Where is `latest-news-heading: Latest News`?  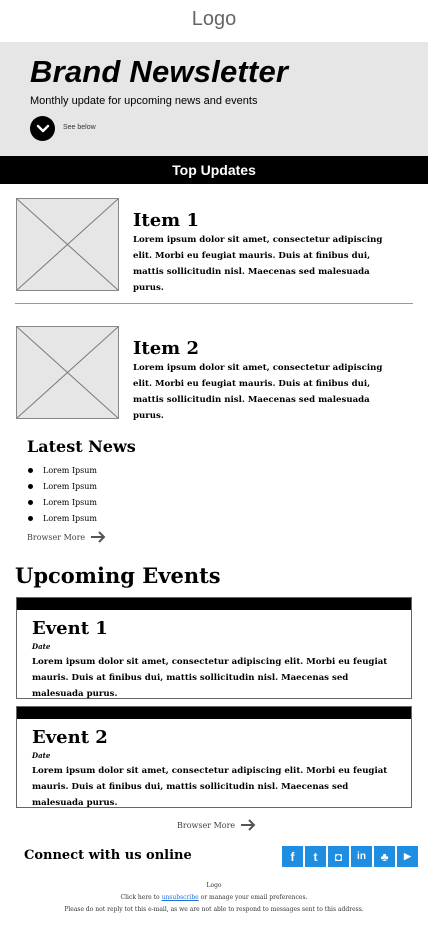
latest-news-heading: Latest News is located at coordinates (81, 446).